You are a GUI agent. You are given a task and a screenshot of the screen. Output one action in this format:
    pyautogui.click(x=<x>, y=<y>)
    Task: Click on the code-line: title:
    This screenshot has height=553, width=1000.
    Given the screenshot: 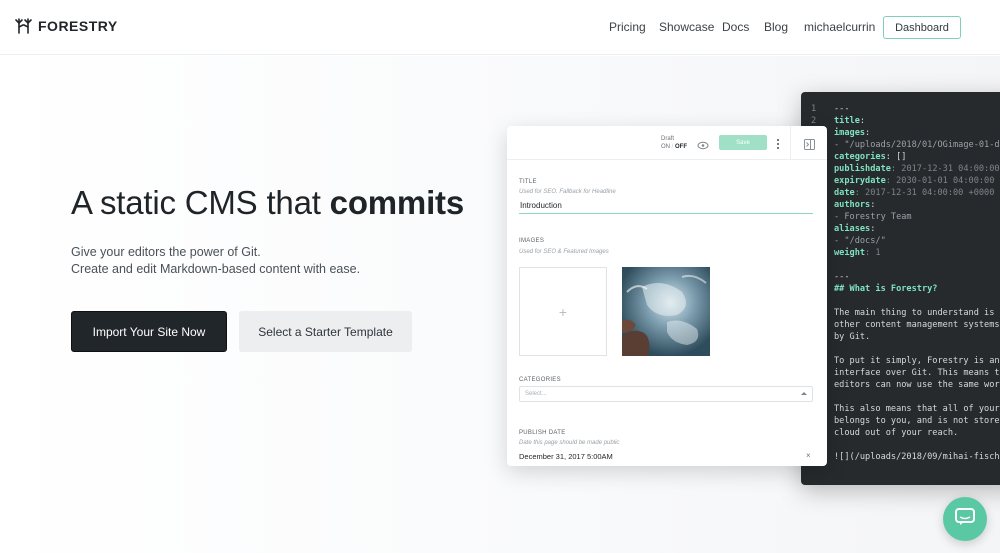 What is the action you would take?
    pyautogui.click(x=849, y=121)
    